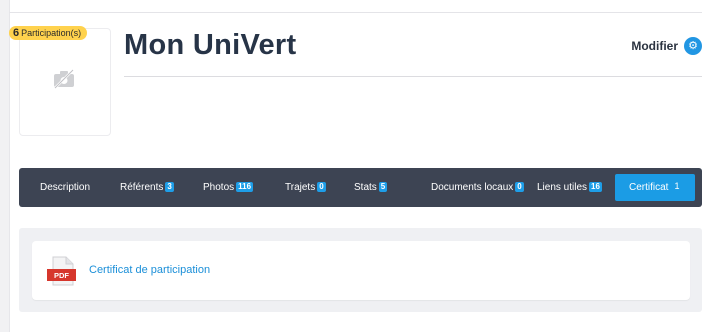  What do you see at coordinates (16, 33) in the screenshot?
I see `participations-count: 6` at bounding box center [16, 33].